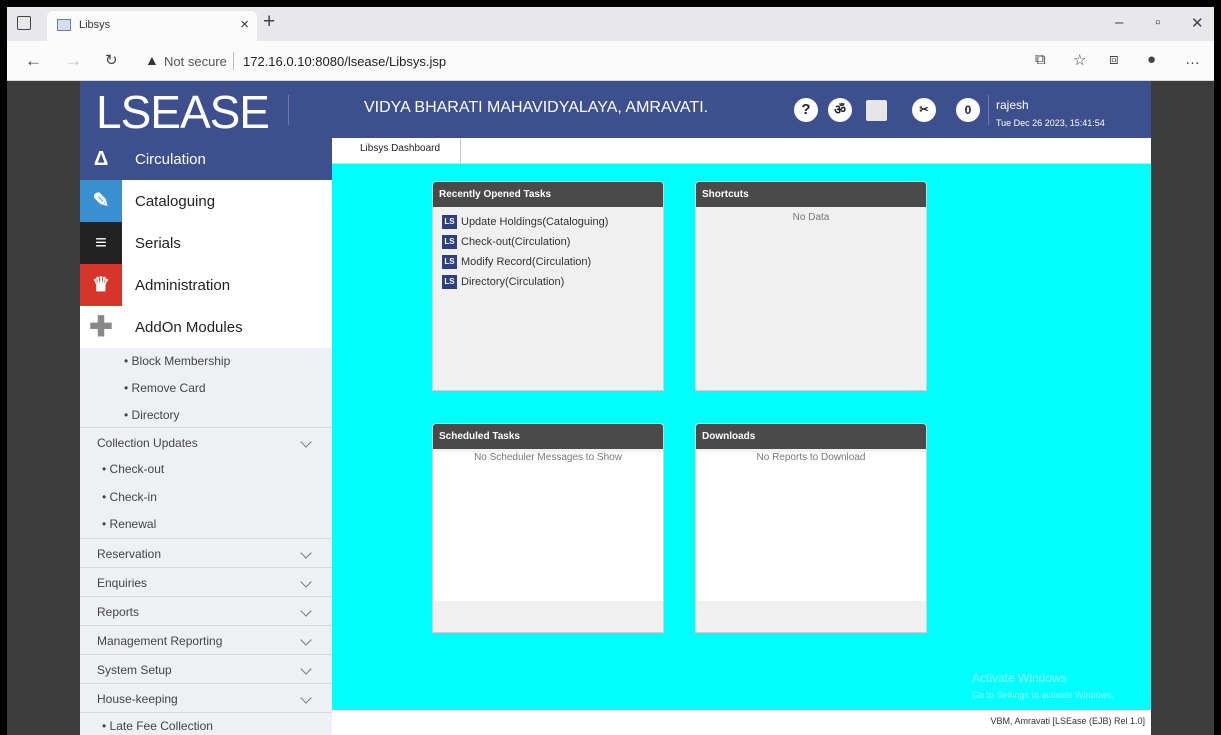 The image size is (1221, 735). Describe the element at coordinates (1043, 695) in the screenshot. I see `activate-windows-subtext: Go to Settings to activate Windows.` at that location.